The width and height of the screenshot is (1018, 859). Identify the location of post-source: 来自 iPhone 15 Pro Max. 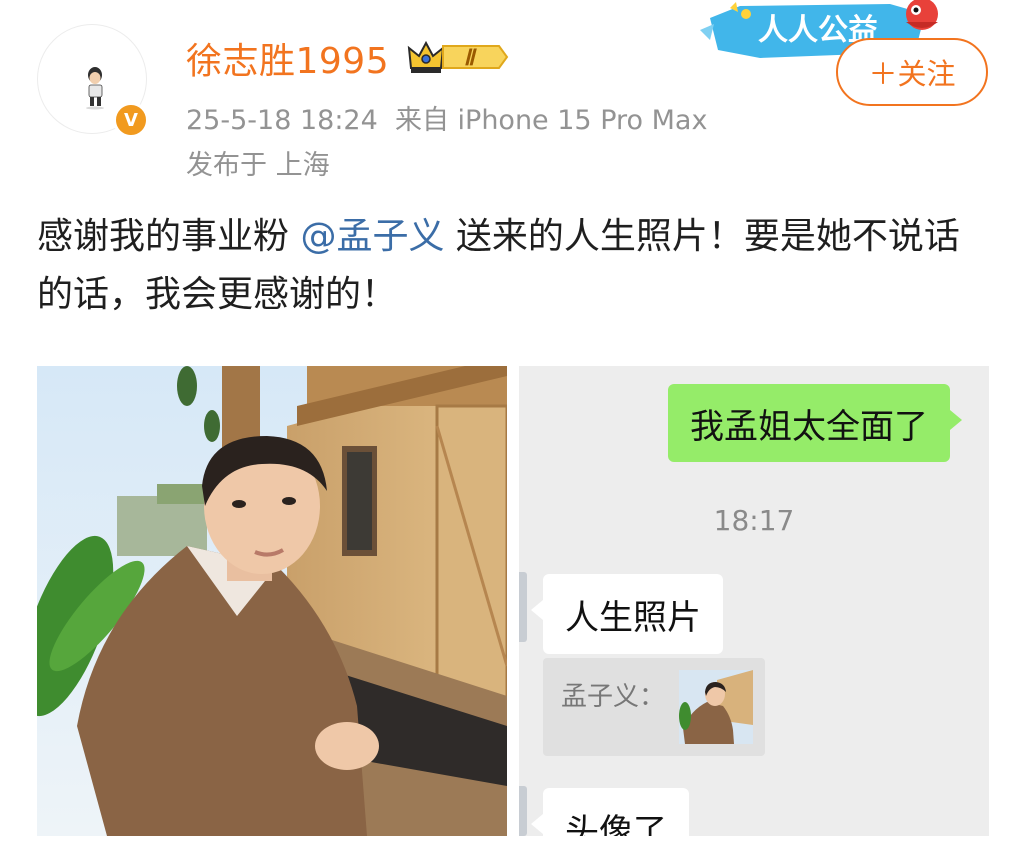
(551, 120).